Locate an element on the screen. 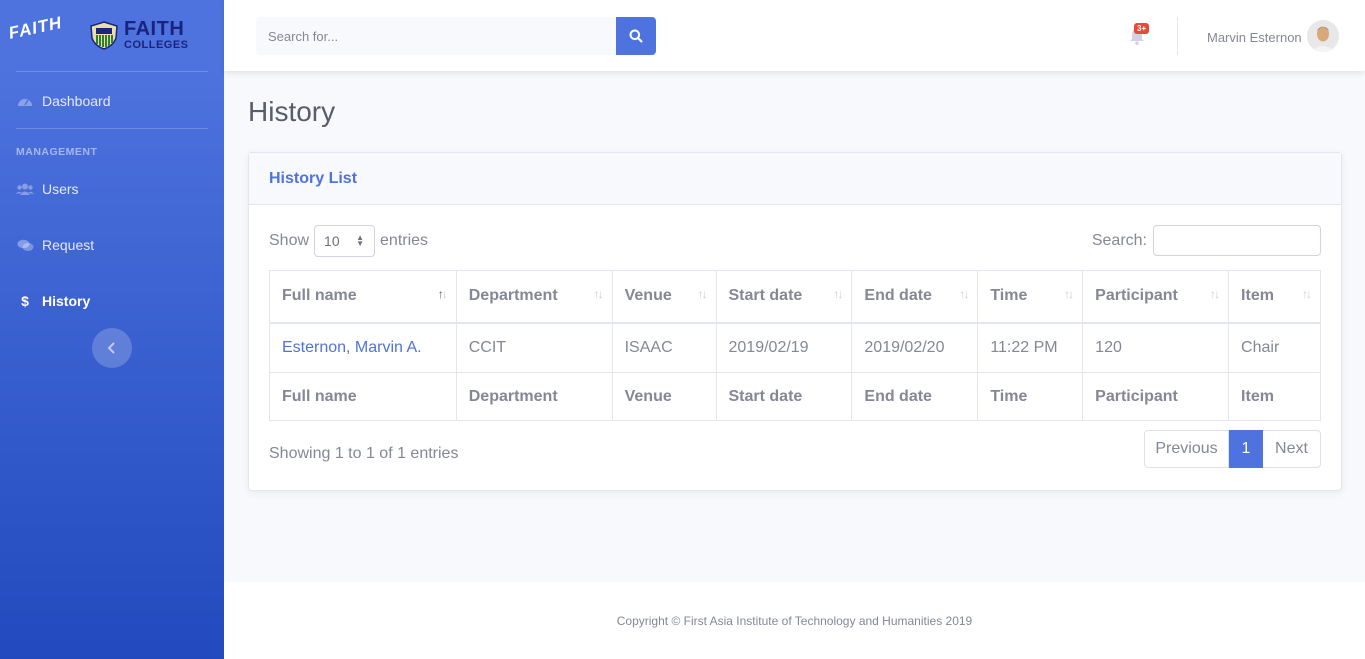  cell-venue: ISAAC is located at coordinates (664, 347).